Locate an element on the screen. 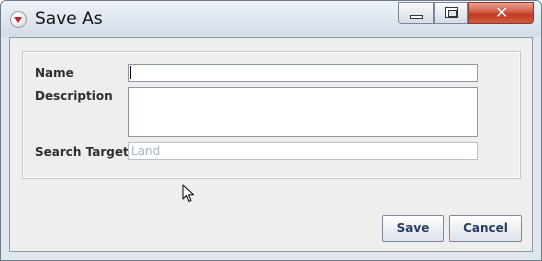 This screenshot has width=542, height=261. close-button: ✕ is located at coordinates (501, 13).